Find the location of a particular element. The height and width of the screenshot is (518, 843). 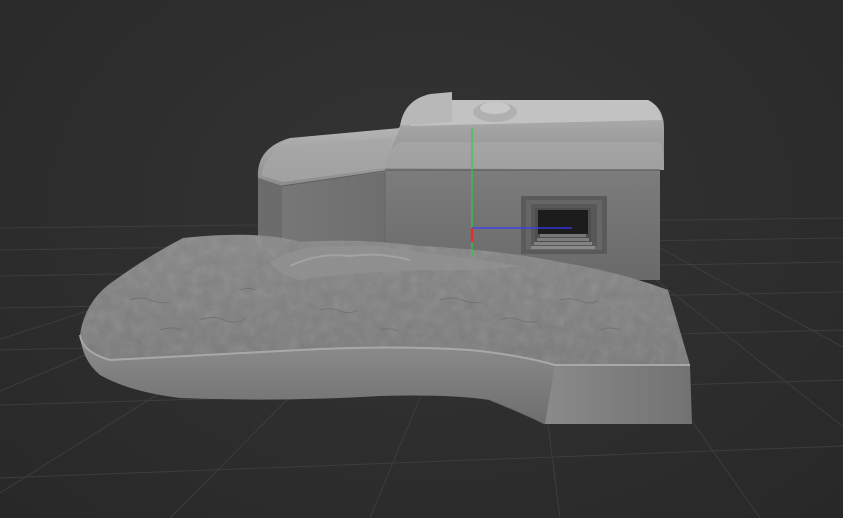

bunker-rear-cap is located at coordinates (426, 109).